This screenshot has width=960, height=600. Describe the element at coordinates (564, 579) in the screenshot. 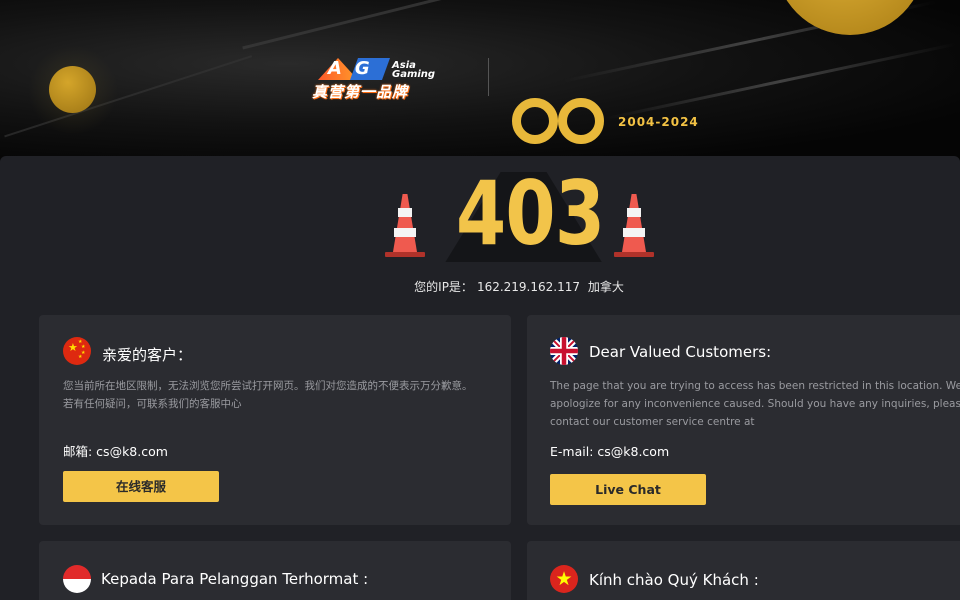

I see `vietnam-flag-icon: ★` at that location.